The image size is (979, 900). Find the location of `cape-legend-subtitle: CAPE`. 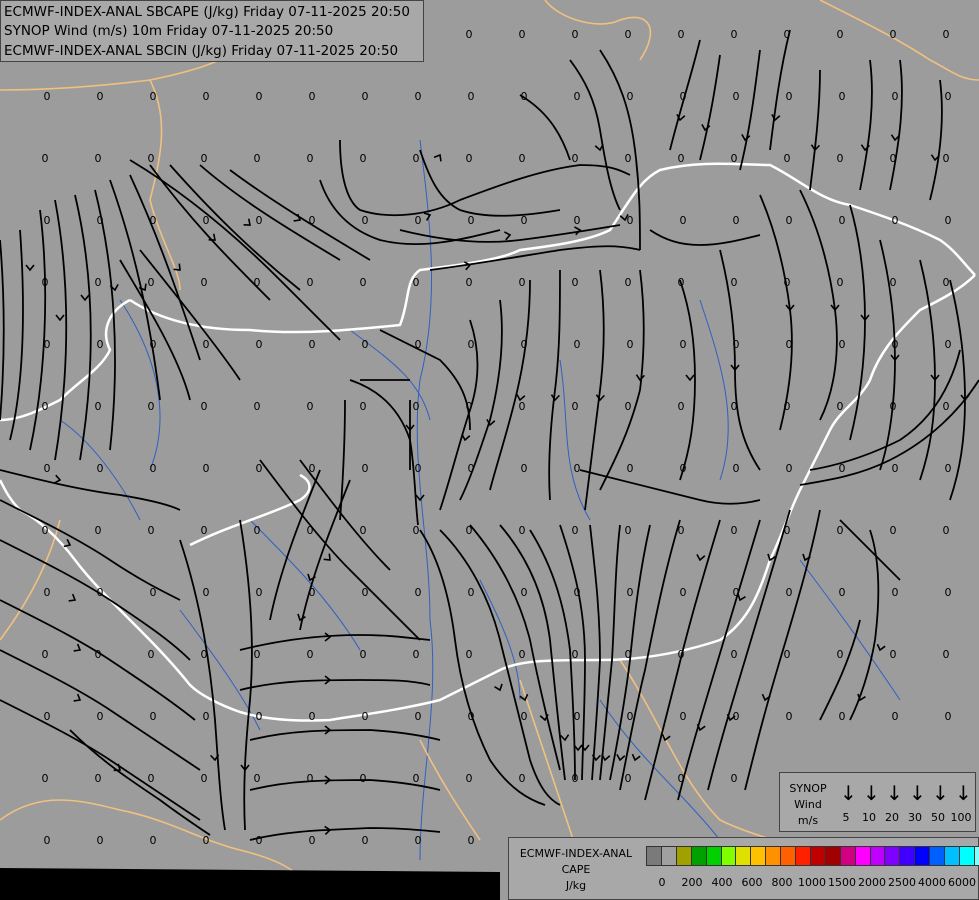

cape-legend-subtitle: CAPE is located at coordinates (576, 869).